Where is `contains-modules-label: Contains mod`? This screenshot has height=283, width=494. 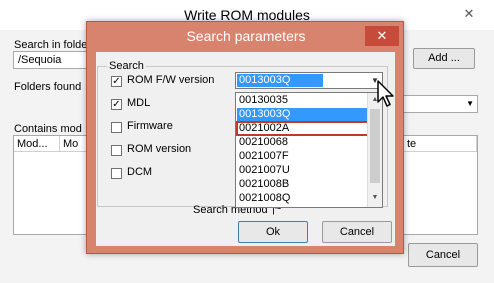
contains-modules-label: Contains mod is located at coordinates (48, 129).